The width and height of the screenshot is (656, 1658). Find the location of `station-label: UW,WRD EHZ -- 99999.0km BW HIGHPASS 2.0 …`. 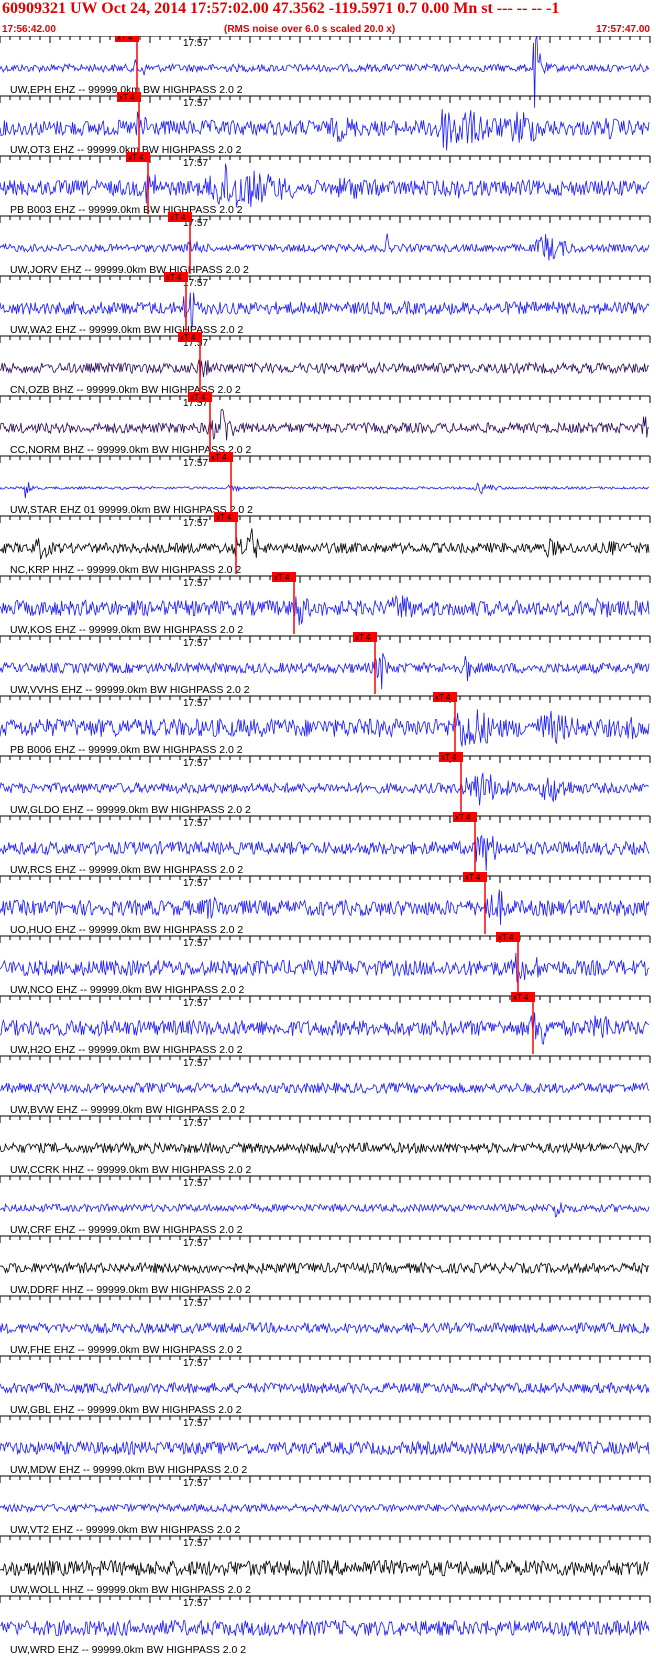

station-label: UW,WRD EHZ -- 99999.0km BW HIGHPASS 2.0 … is located at coordinates (128, 1650).